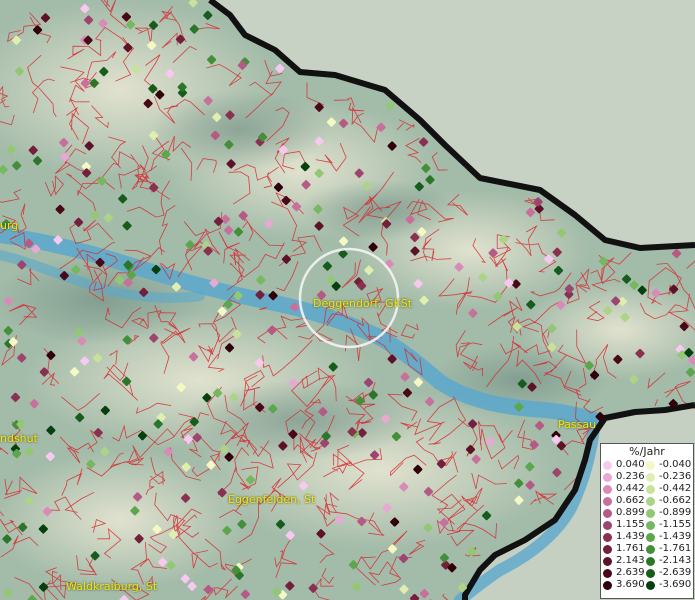 The image size is (695, 600). I want to click on place-label-passau: Passau, so click(577, 424).